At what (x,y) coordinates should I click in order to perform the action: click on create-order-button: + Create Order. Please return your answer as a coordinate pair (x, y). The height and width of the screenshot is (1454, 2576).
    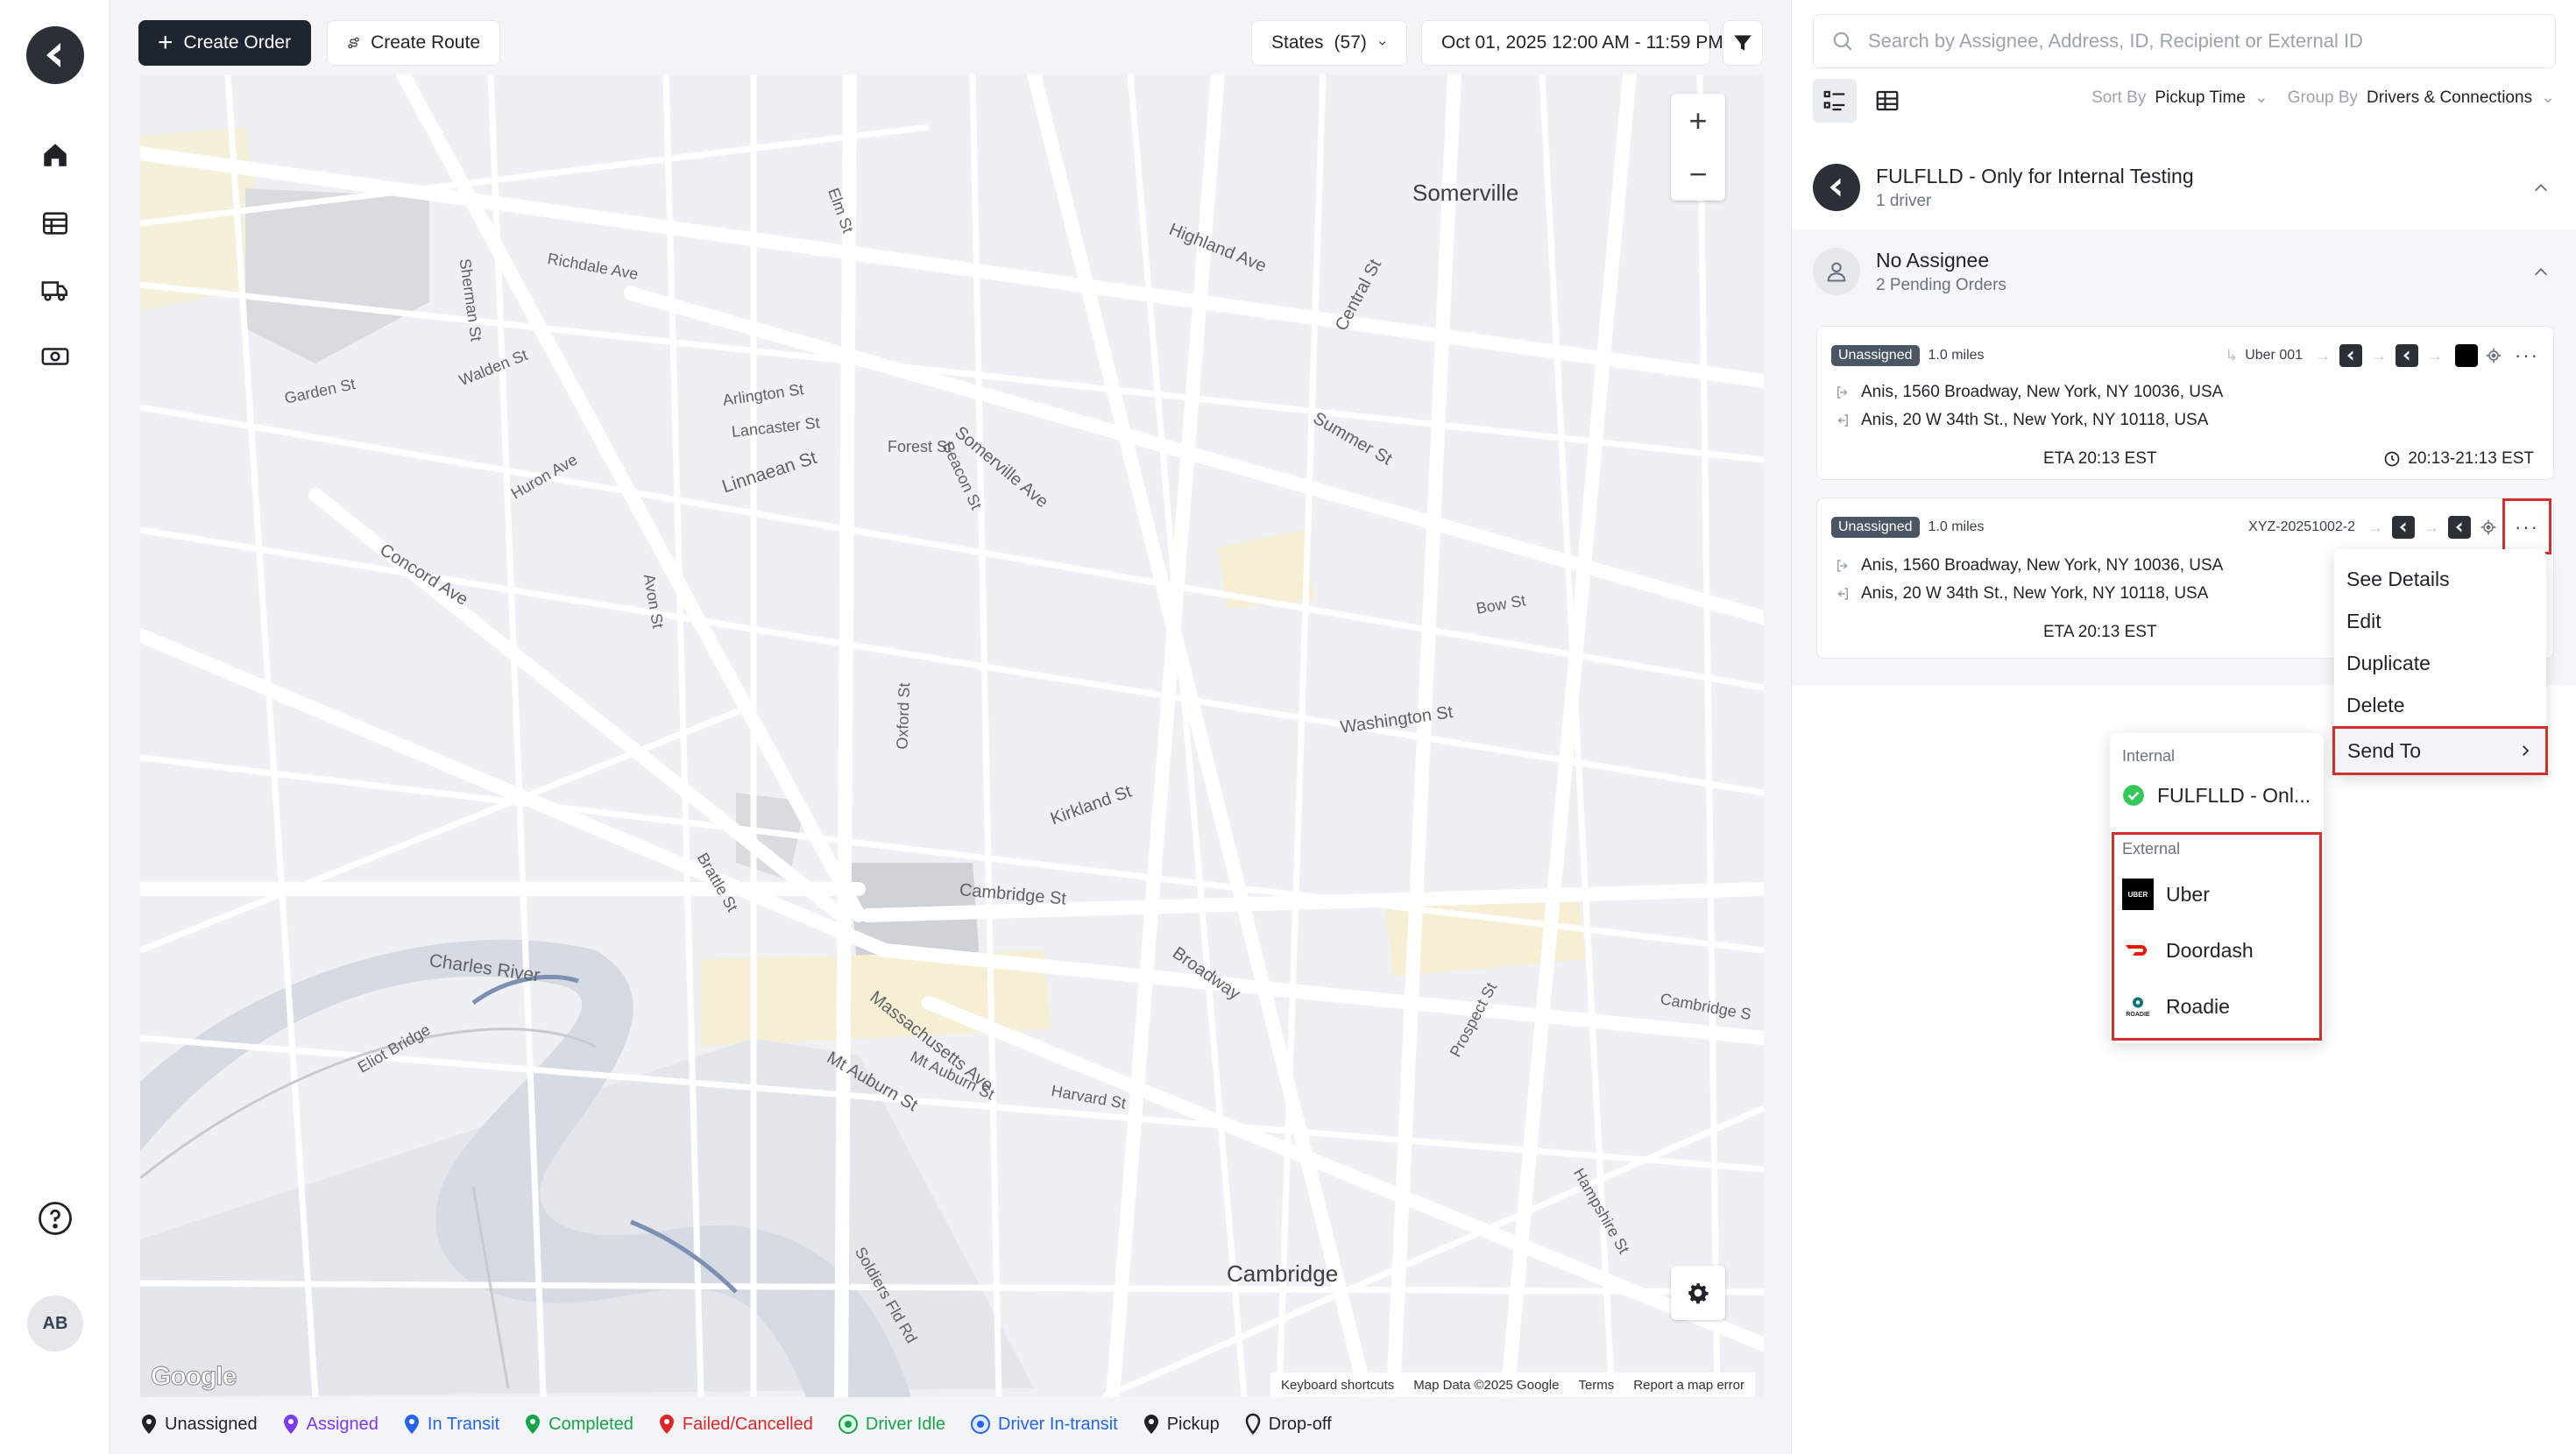
    Looking at the image, I should click on (224, 43).